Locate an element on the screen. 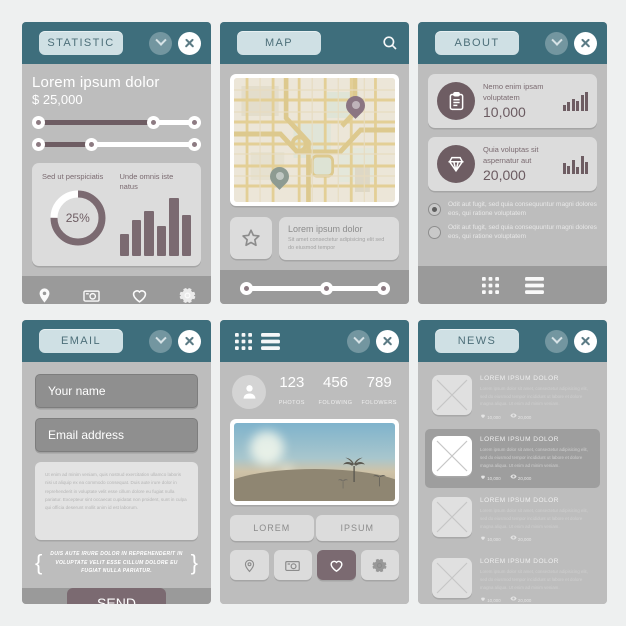  statistic-header-actions is located at coordinates (175, 43).